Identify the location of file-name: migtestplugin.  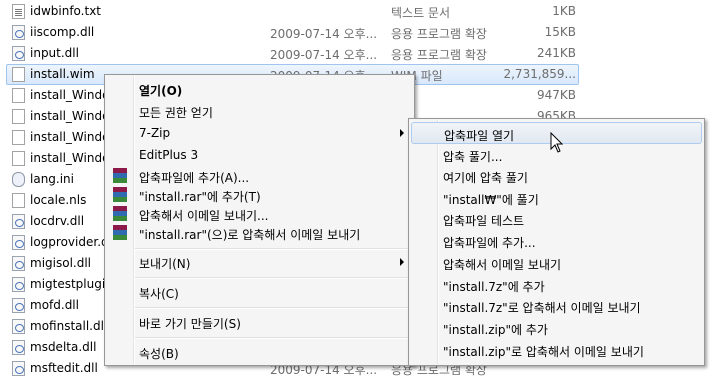
(71, 284).